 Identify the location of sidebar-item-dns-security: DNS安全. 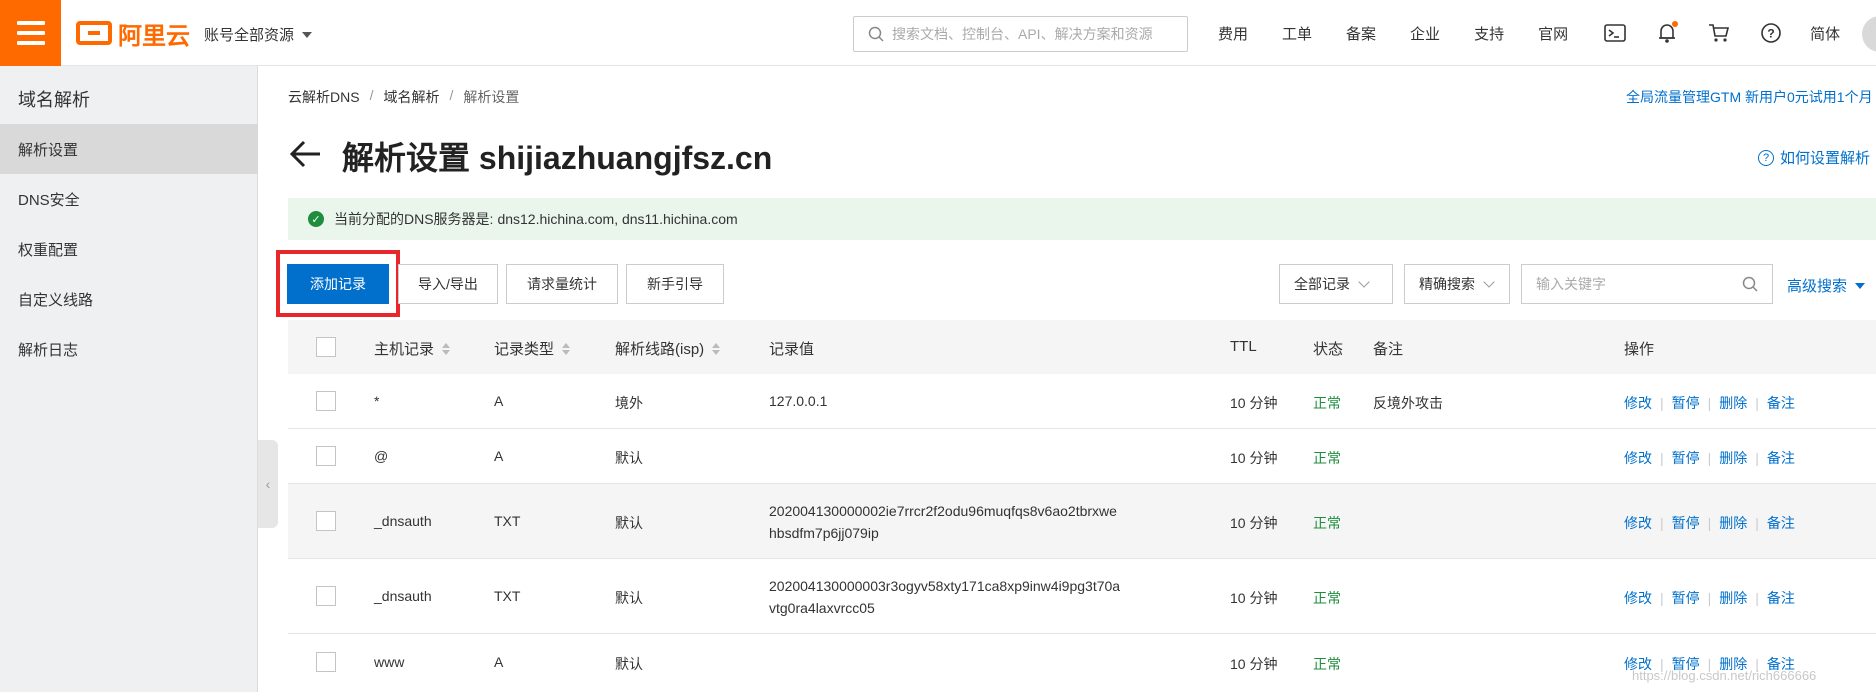
(129, 199).